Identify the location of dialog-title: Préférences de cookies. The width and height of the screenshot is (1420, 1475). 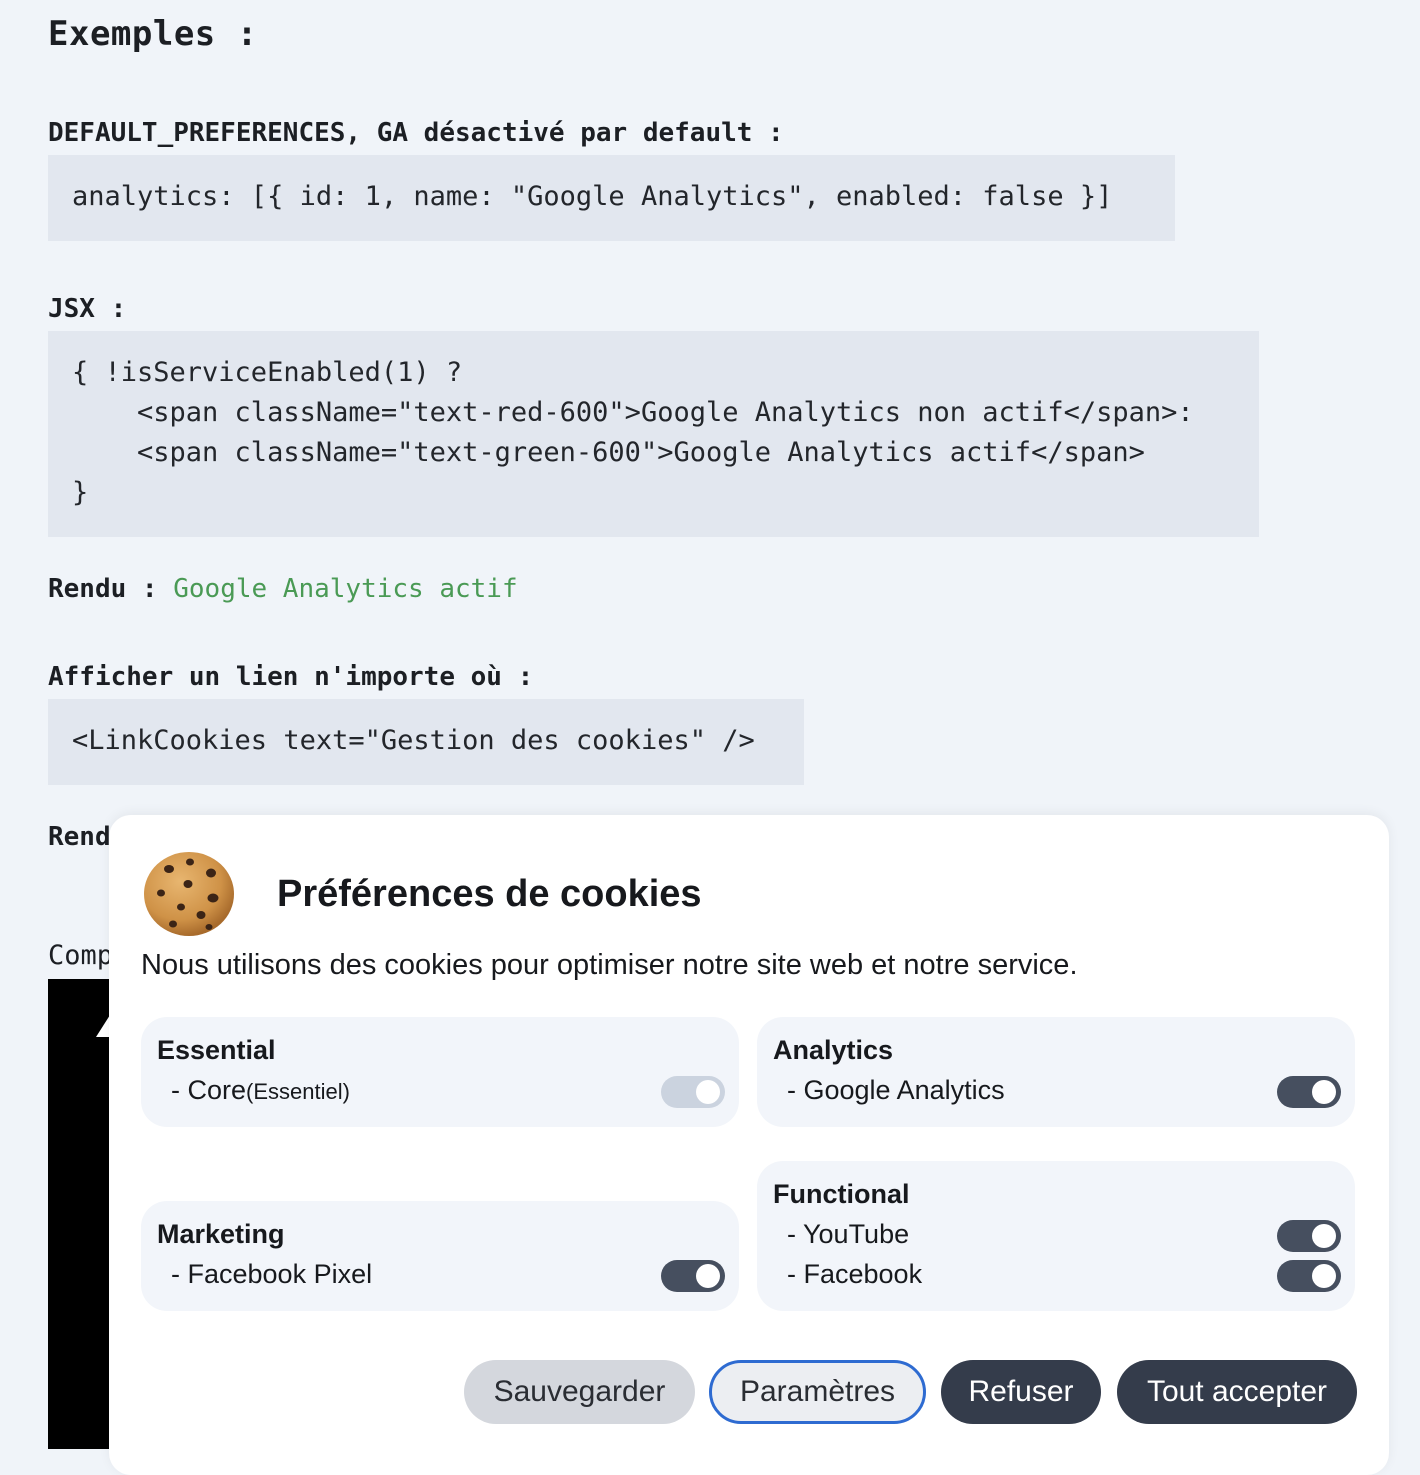
(489, 894).